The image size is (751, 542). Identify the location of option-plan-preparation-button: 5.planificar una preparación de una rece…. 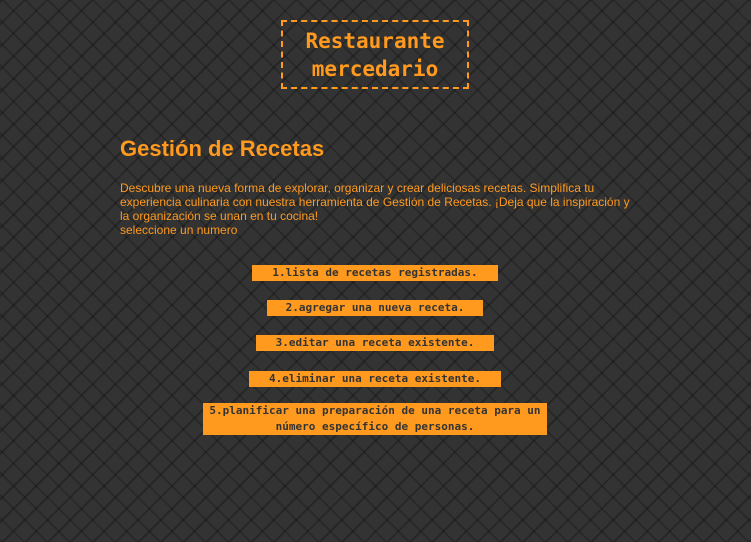
(375, 419).